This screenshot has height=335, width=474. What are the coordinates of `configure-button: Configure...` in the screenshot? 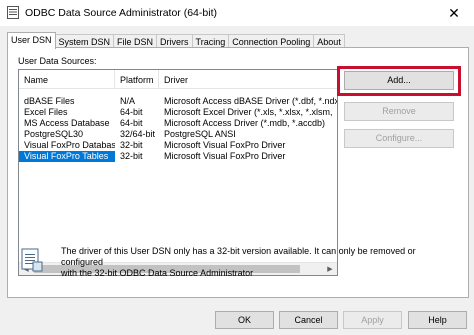 It's located at (399, 138).